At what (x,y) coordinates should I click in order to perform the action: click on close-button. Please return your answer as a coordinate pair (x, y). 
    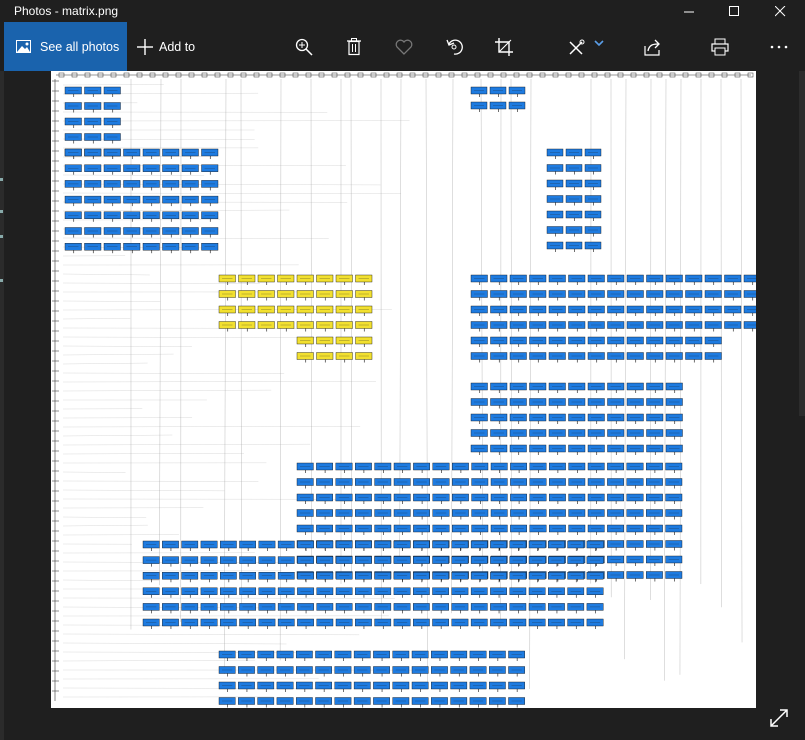
    Looking at the image, I should click on (780, 11).